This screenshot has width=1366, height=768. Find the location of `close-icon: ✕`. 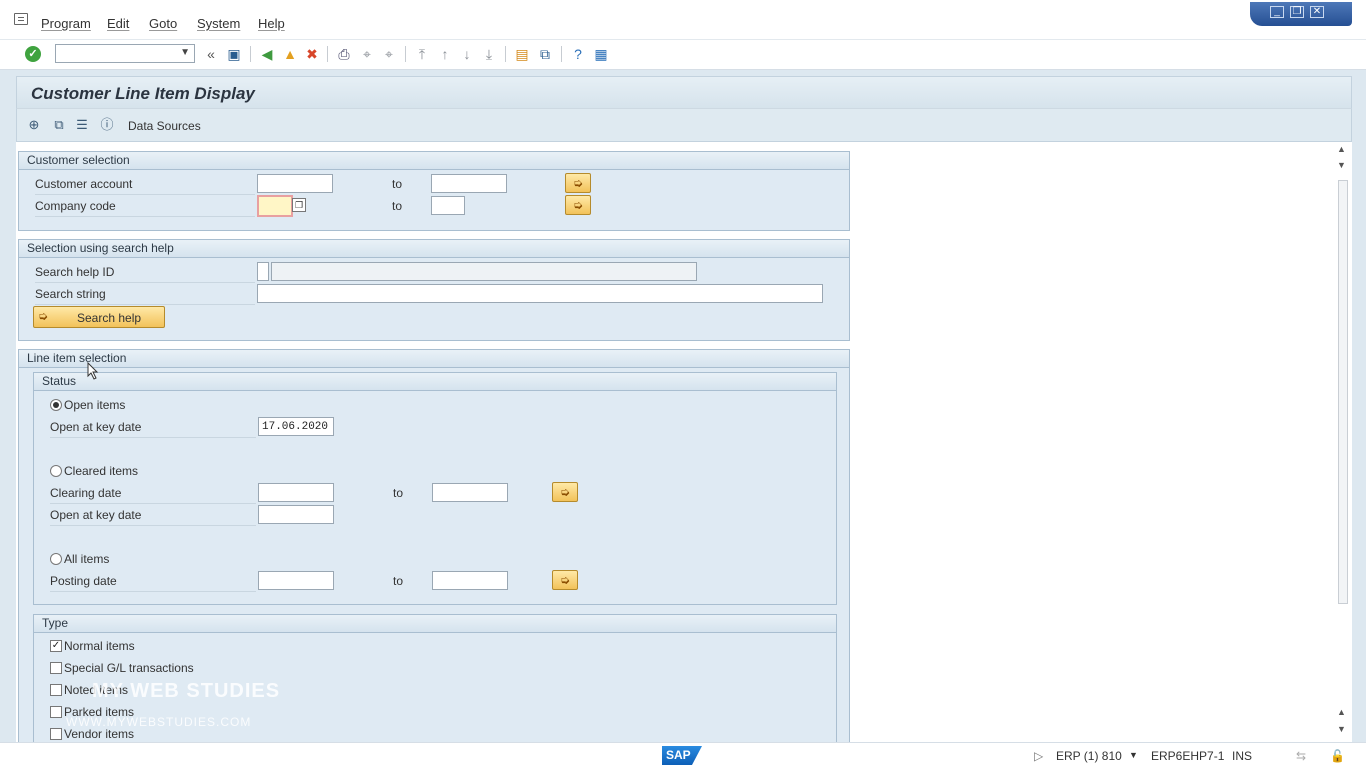

close-icon: ✕ is located at coordinates (1317, 12).